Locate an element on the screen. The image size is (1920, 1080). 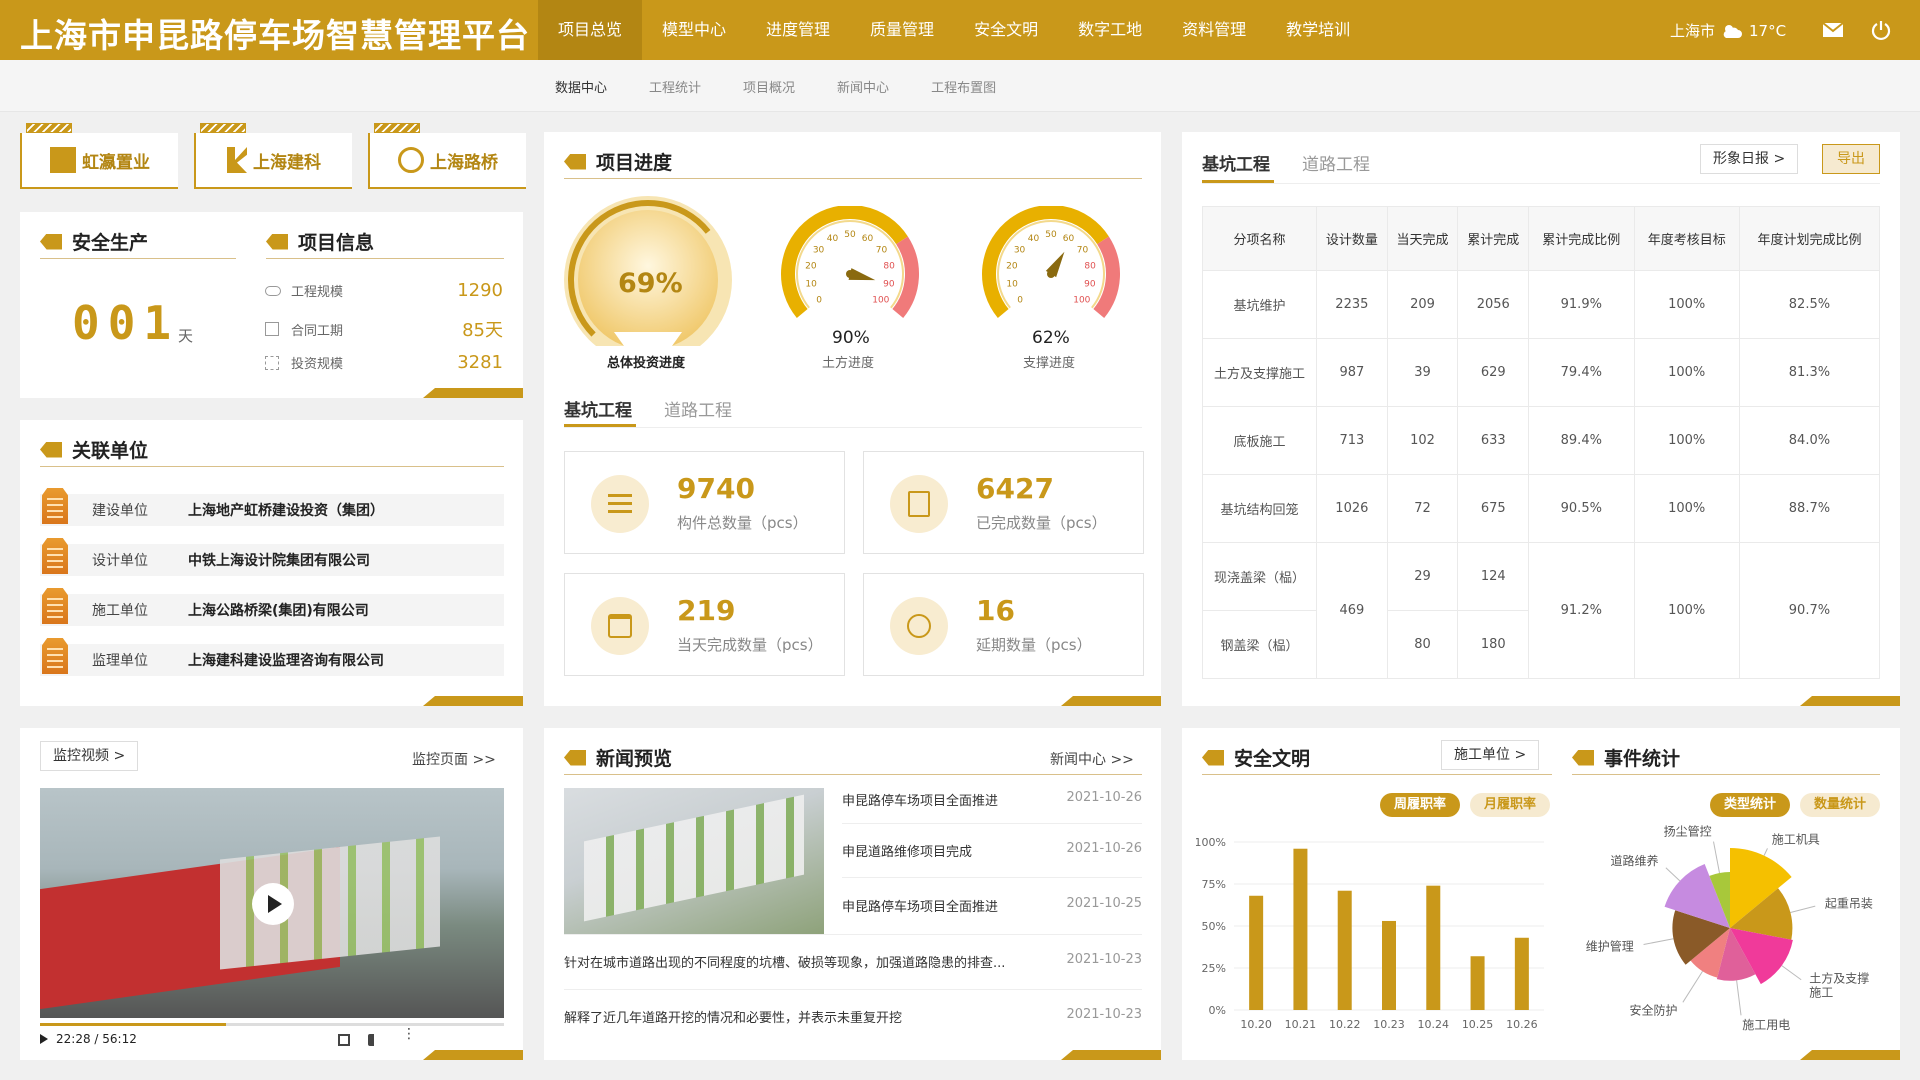
play-small-icon is located at coordinates (44, 1039).